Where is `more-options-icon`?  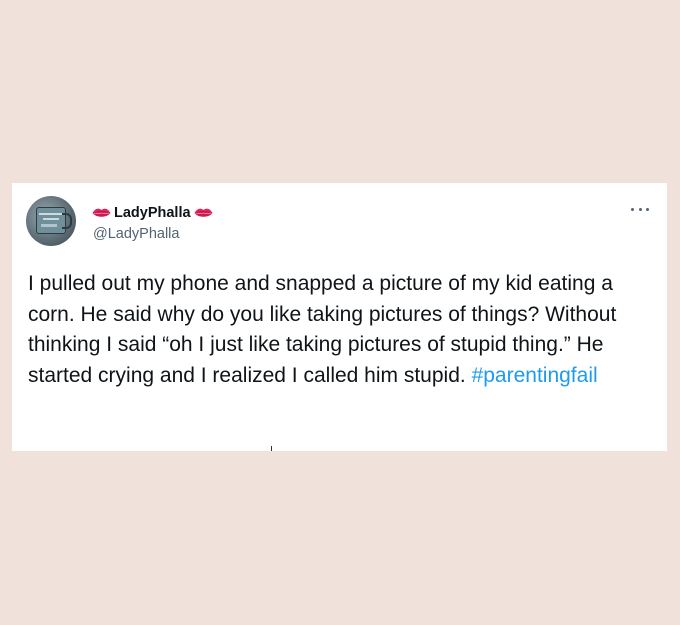 more-options-icon is located at coordinates (640, 209).